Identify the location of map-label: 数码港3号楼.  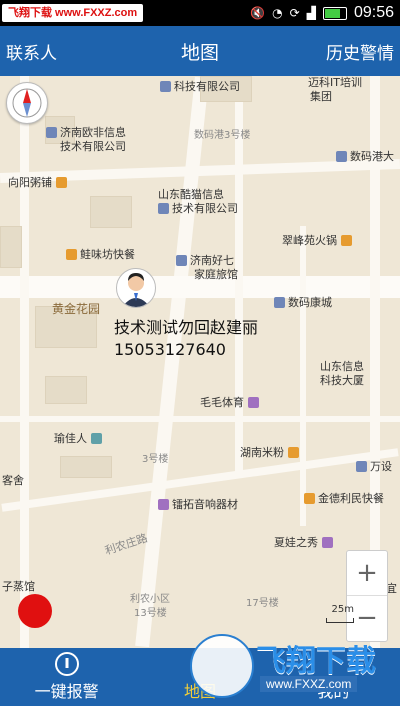
(222, 135).